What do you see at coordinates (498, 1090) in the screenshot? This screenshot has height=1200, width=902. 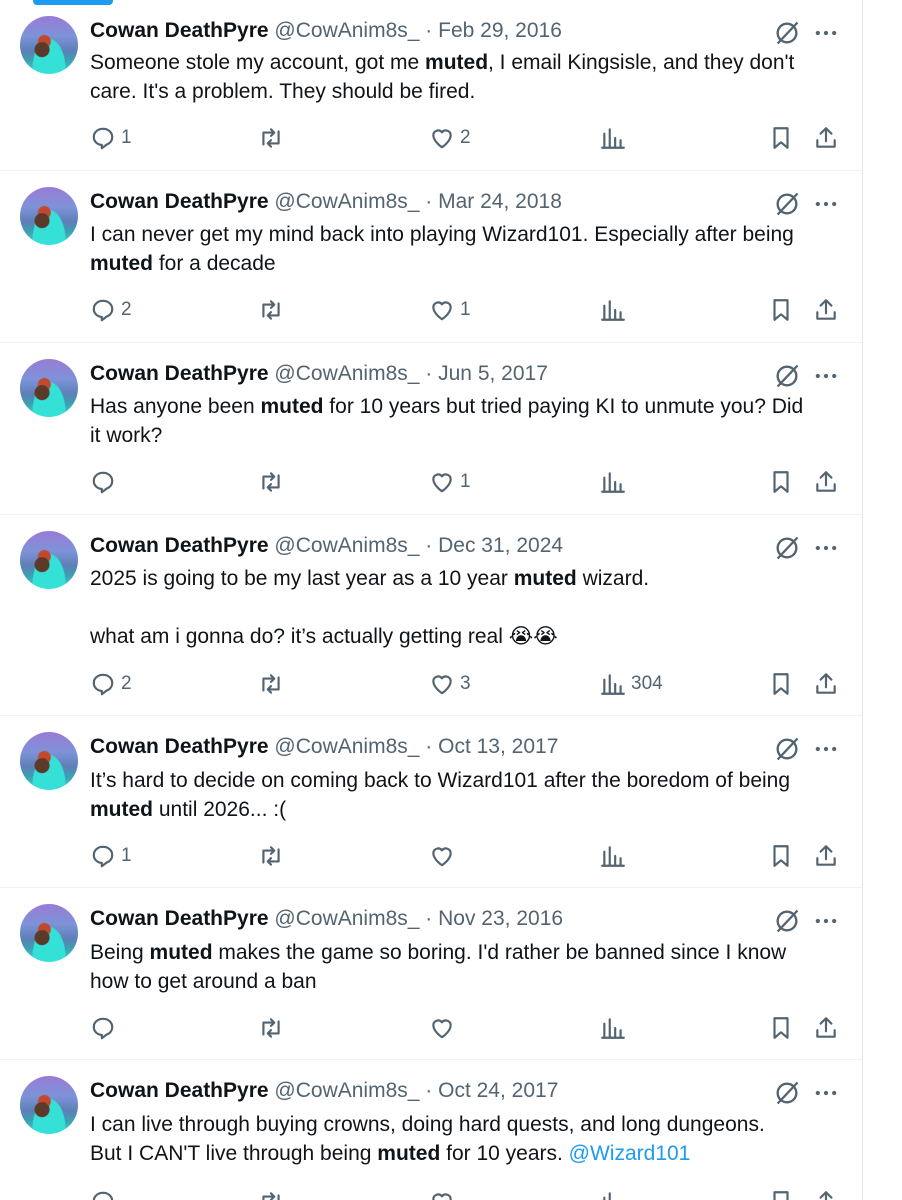 I see `tweet-date: Oct 24, 2017` at bounding box center [498, 1090].